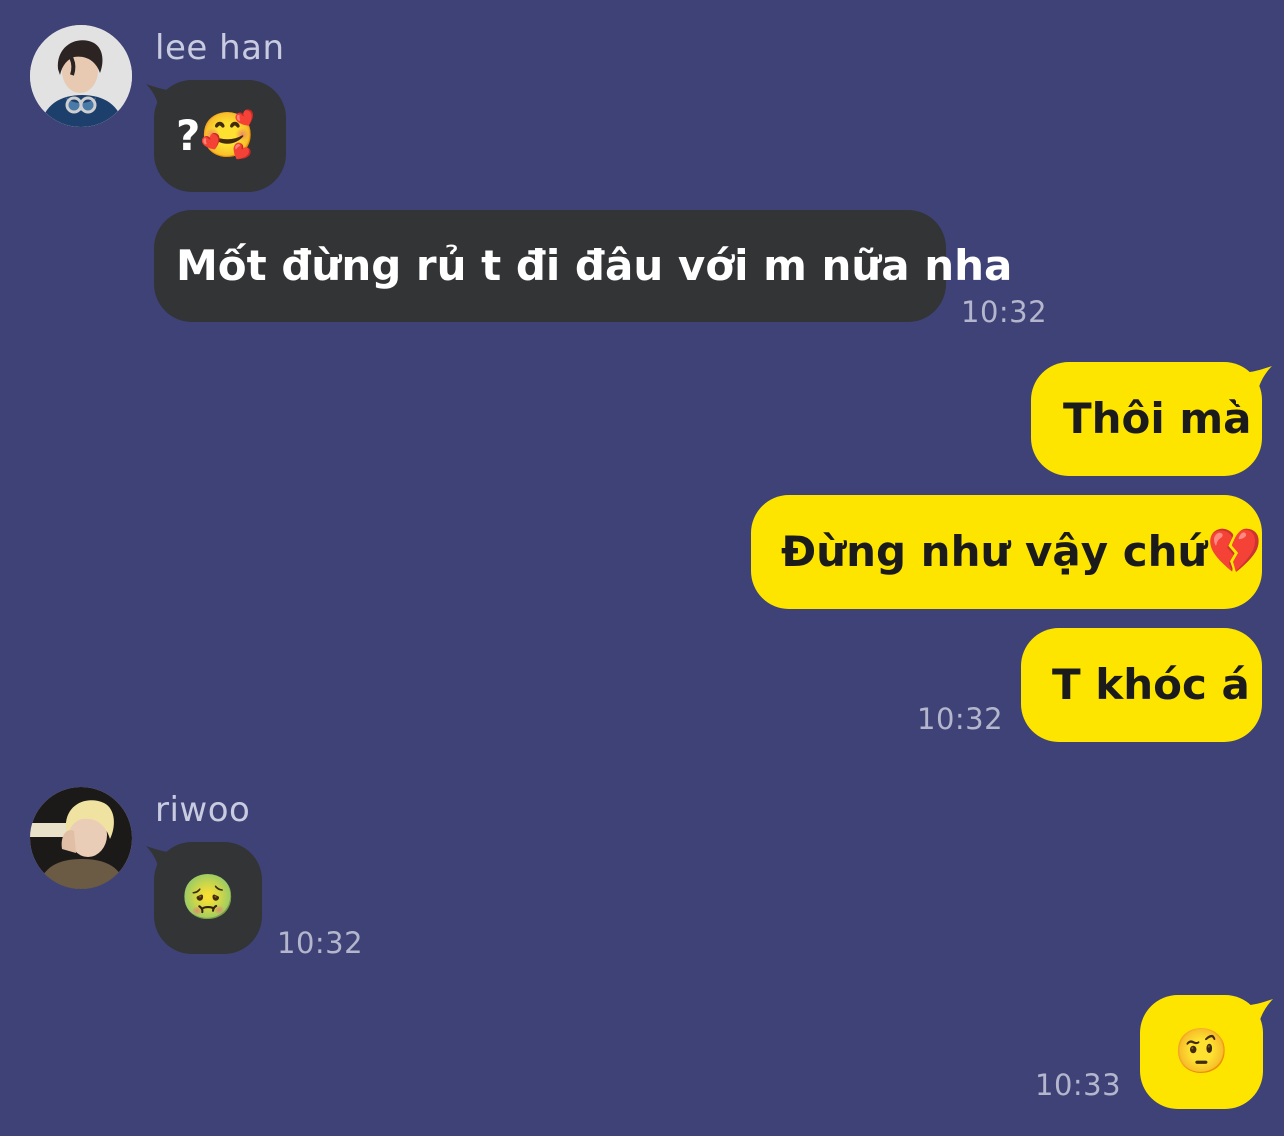 Image resolution: width=1284 pixels, height=1136 pixels. I want to click on message-bubble: T khóc á, so click(1141, 685).